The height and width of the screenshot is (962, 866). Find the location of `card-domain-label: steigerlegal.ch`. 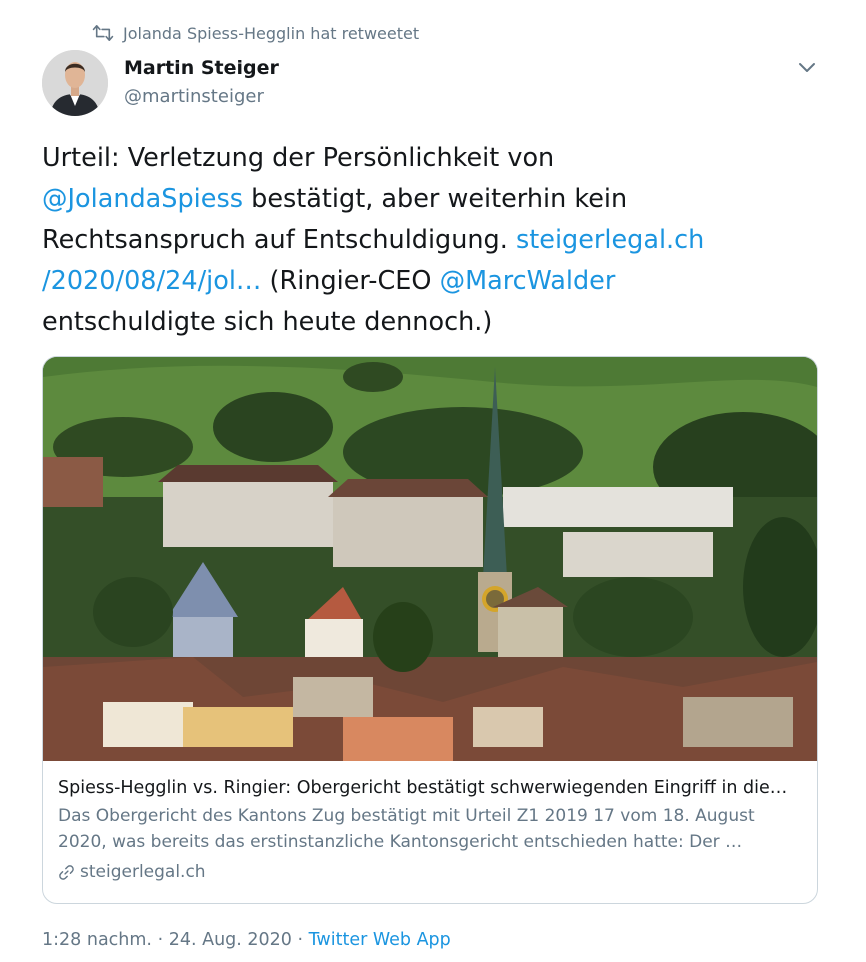

card-domain-label: steigerlegal.ch is located at coordinates (143, 872).